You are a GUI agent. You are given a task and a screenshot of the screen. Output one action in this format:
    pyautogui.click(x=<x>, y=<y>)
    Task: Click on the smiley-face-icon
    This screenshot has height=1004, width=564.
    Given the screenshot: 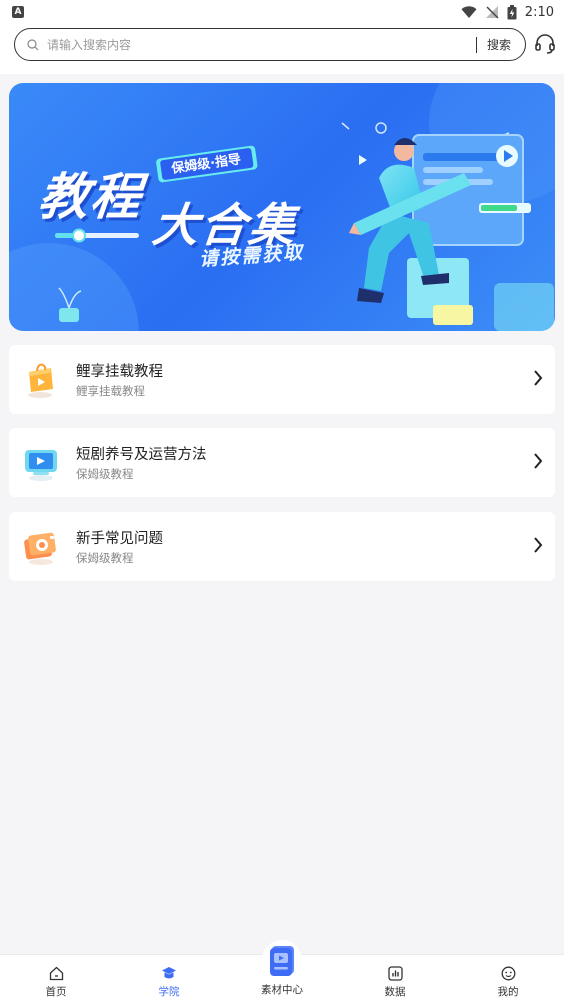 What is the action you would take?
    pyautogui.click(x=508, y=973)
    